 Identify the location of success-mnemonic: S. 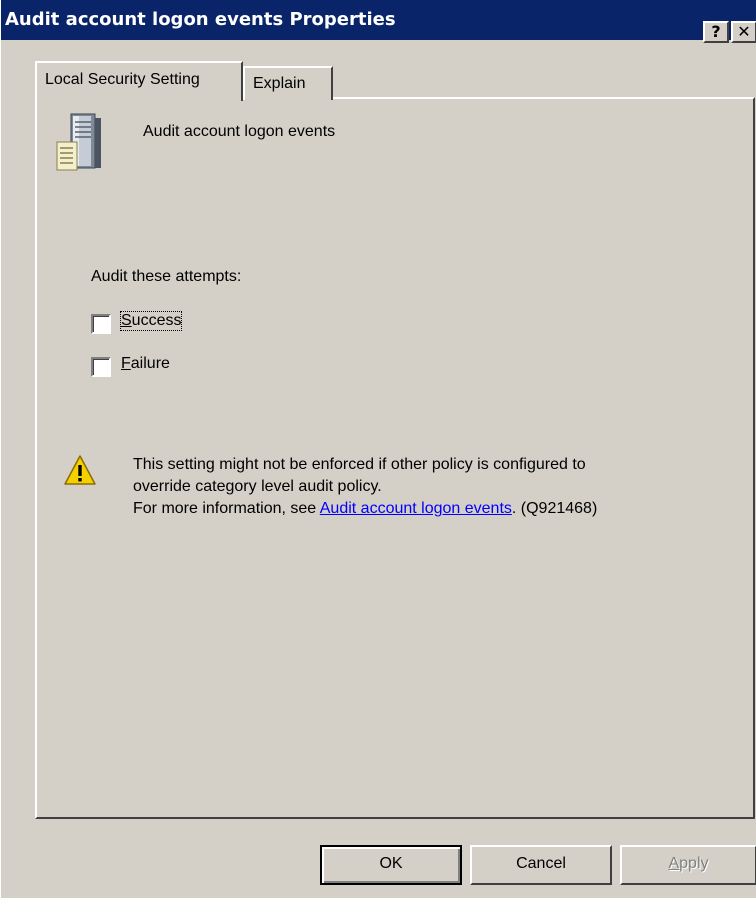
(126, 320).